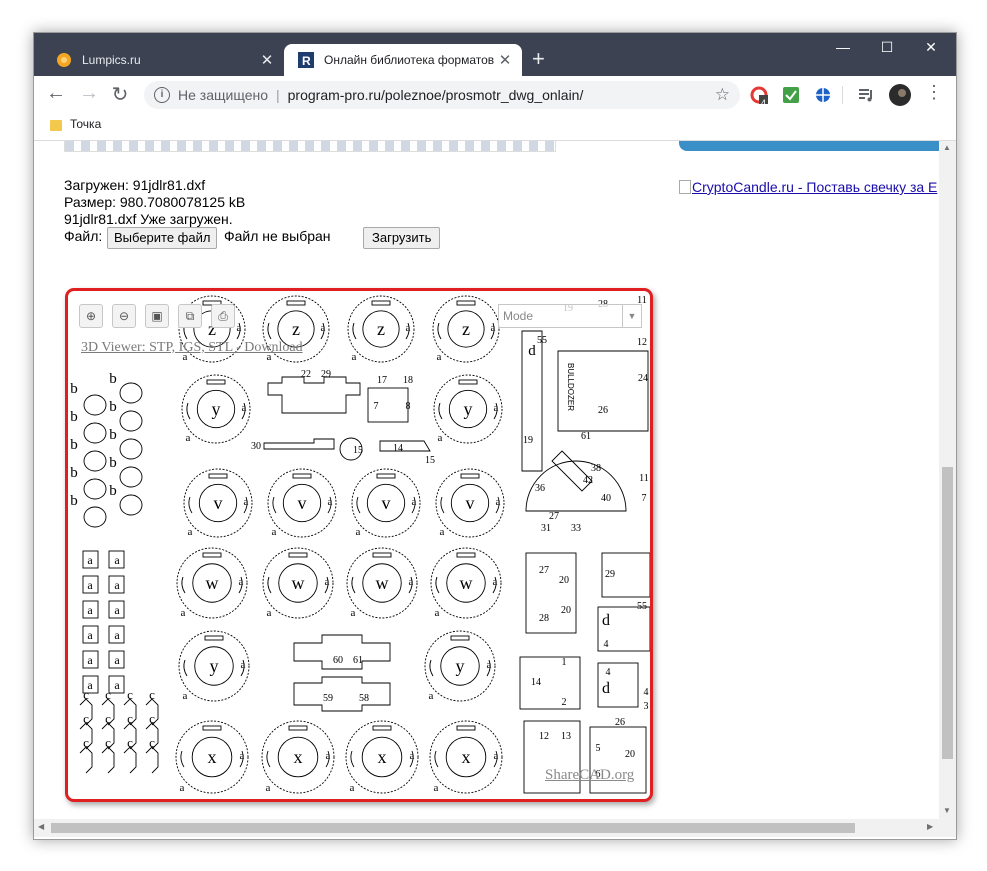 This screenshot has height=871, width=987. Describe the element at coordinates (470, 503) in the screenshot. I see `gear-letter: v` at that location.